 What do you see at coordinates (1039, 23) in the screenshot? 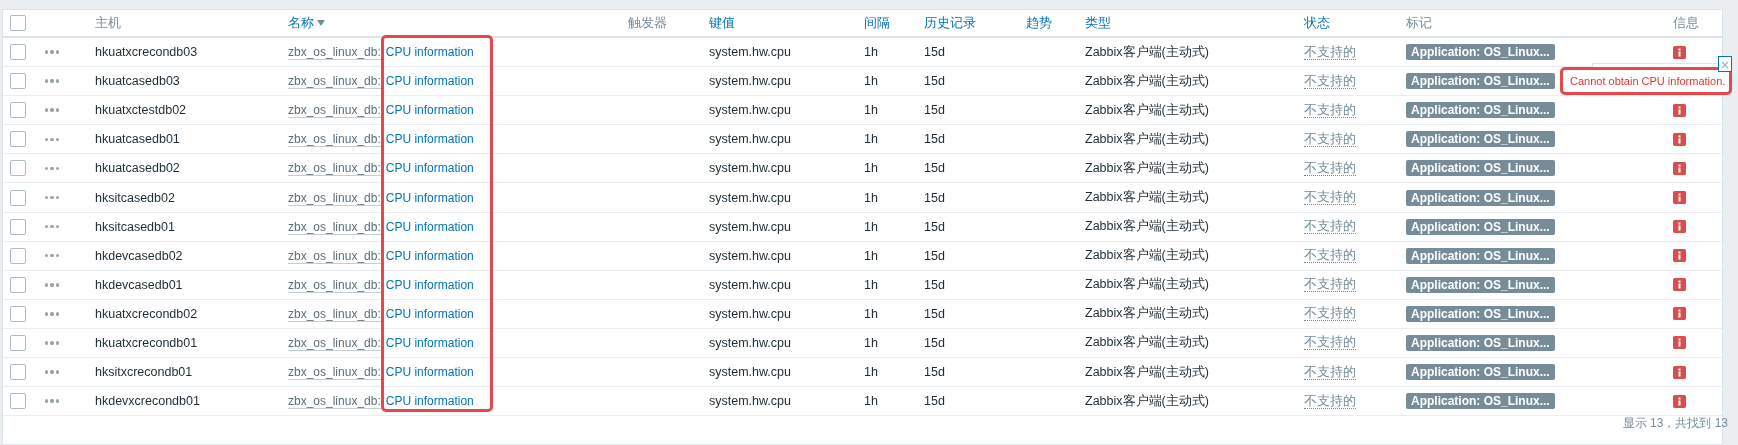
I see `column-header-link: 趋势` at bounding box center [1039, 23].